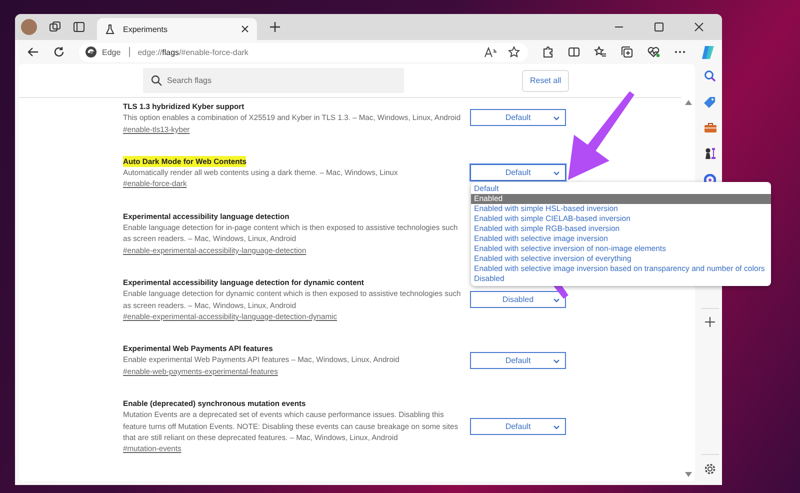 The image size is (800, 493). I want to click on read-aloud-icon, so click(490, 52).